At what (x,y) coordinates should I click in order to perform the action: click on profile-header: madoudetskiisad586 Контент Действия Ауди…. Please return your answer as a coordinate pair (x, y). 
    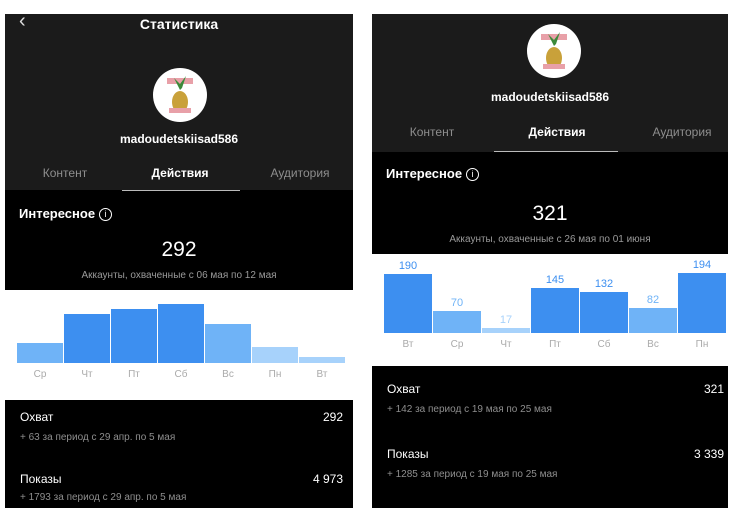
    Looking at the image, I should click on (550, 83).